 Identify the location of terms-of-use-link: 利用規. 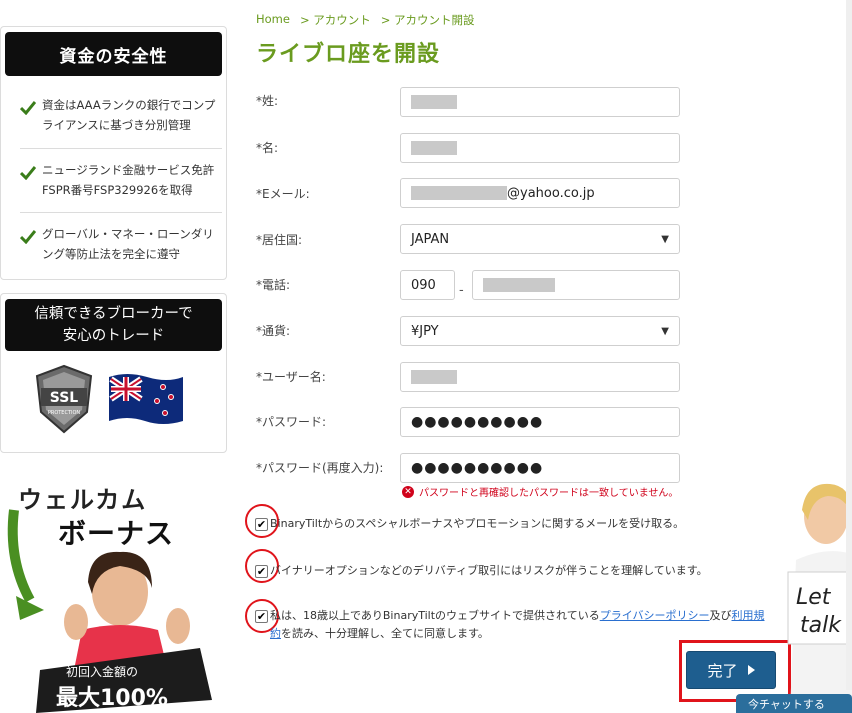
(748, 615).